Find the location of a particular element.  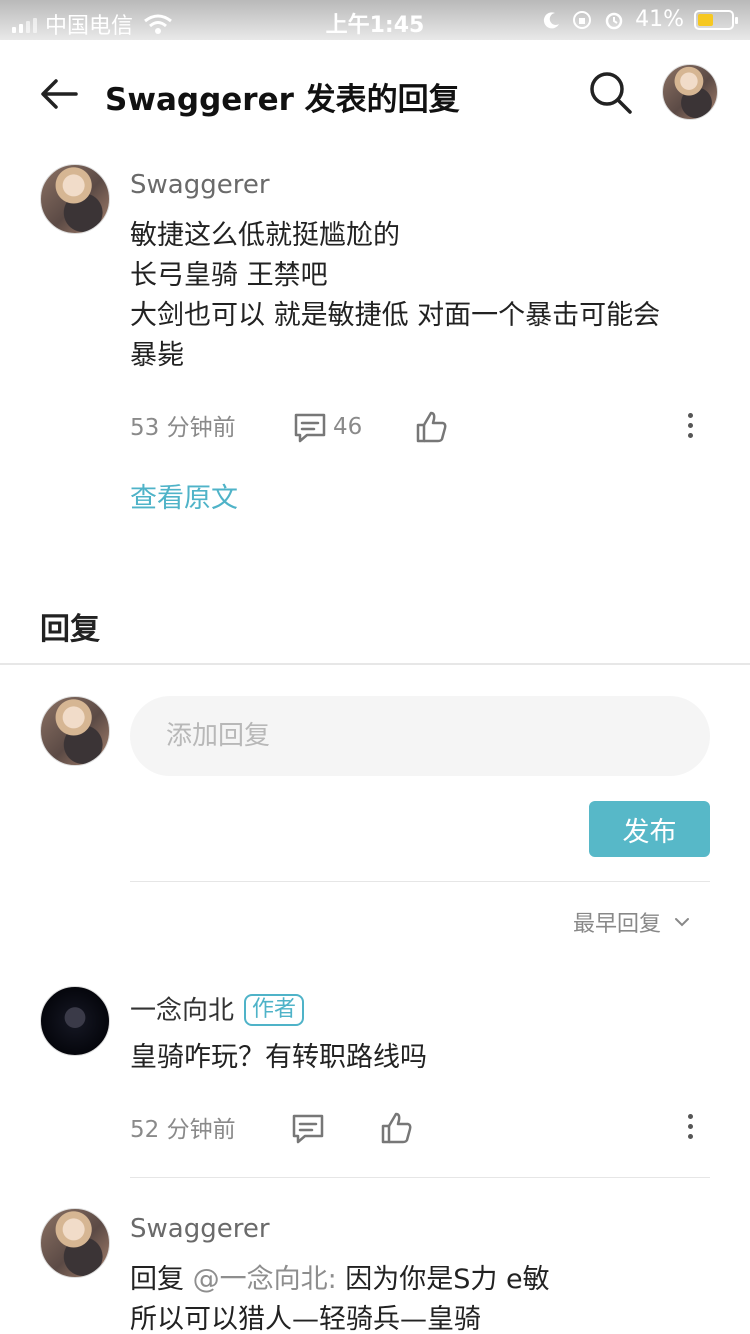

post-line: 长弓皇骑 王禁吧 is located at coordinates (229, 275).